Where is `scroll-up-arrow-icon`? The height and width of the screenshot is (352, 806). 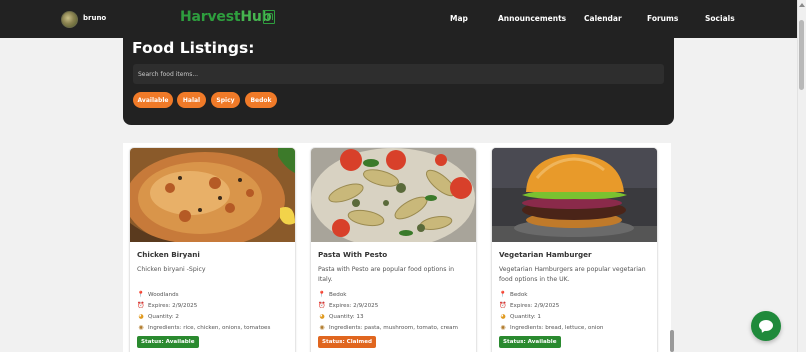 scroll-up-arrow-icon is located at coordinates (802, 5).